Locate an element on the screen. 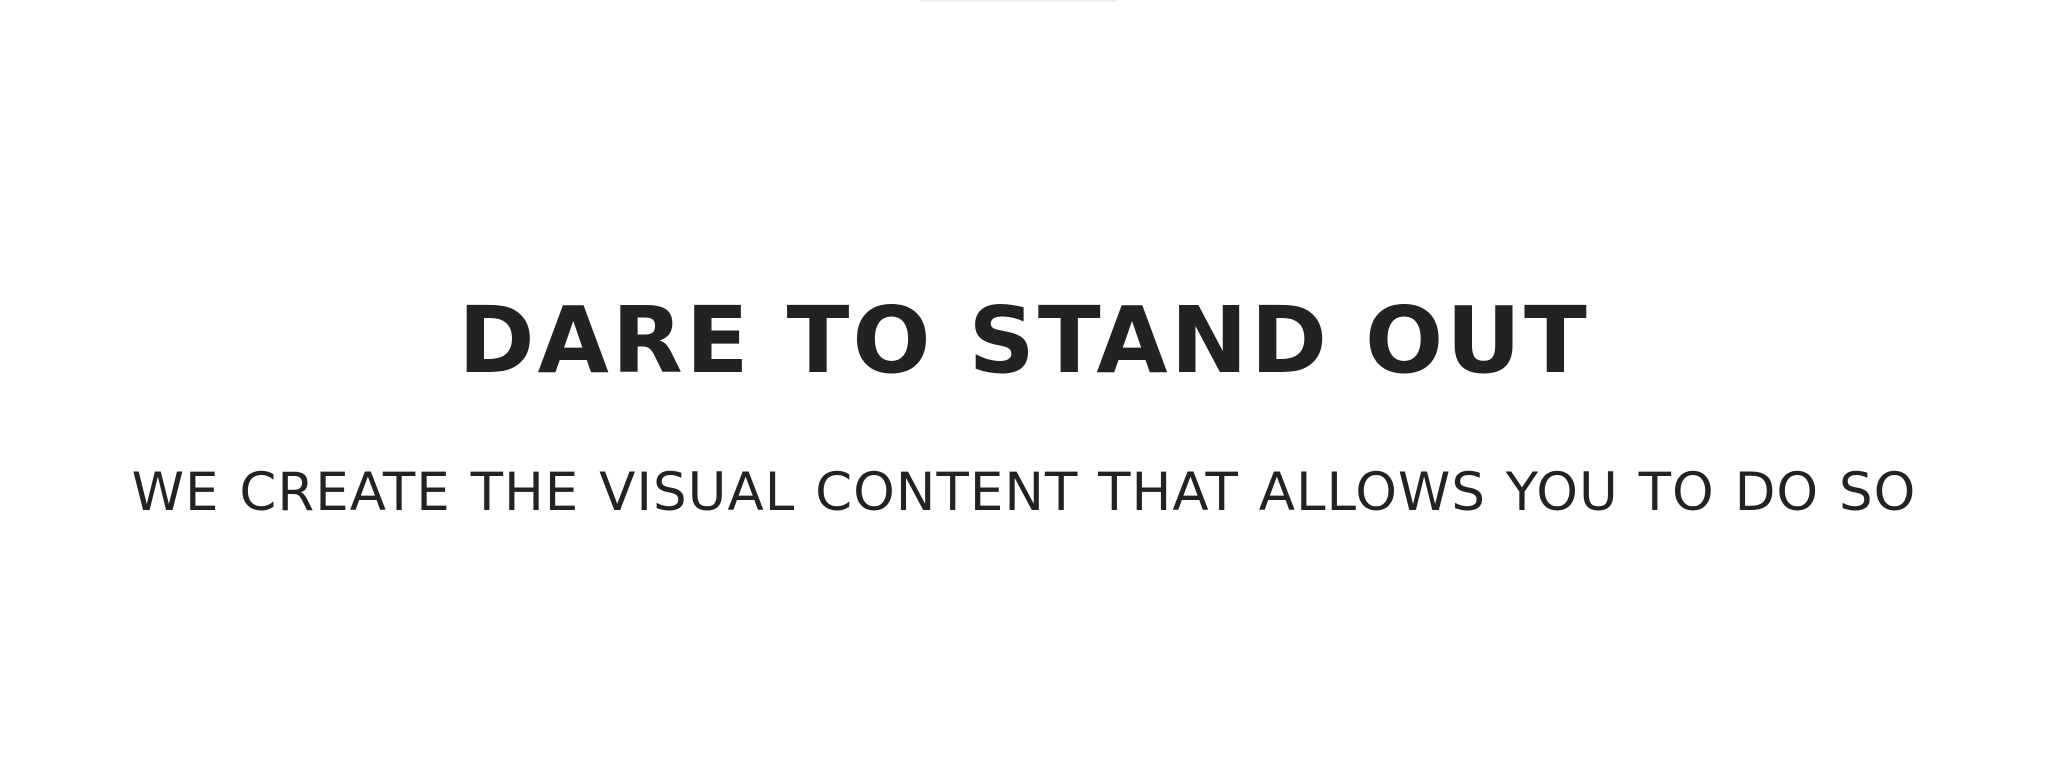  top-divider is located at coordinates (1018, 1).